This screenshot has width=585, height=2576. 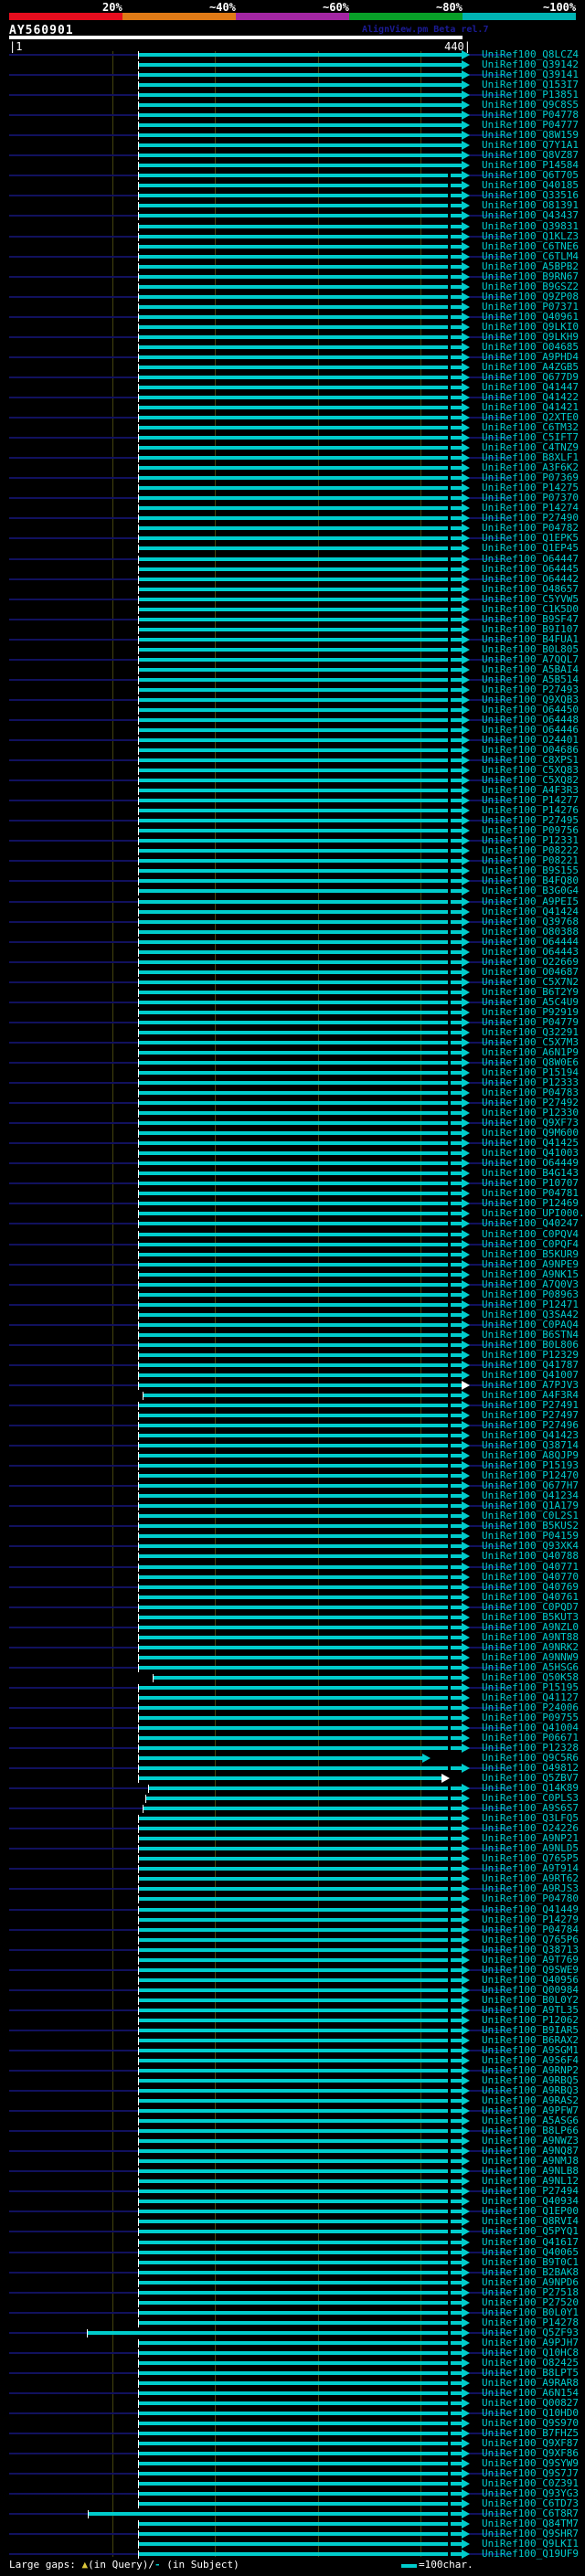 I want to click on hit-label: UniRef100_Q39831, so click(x=531, y=226).